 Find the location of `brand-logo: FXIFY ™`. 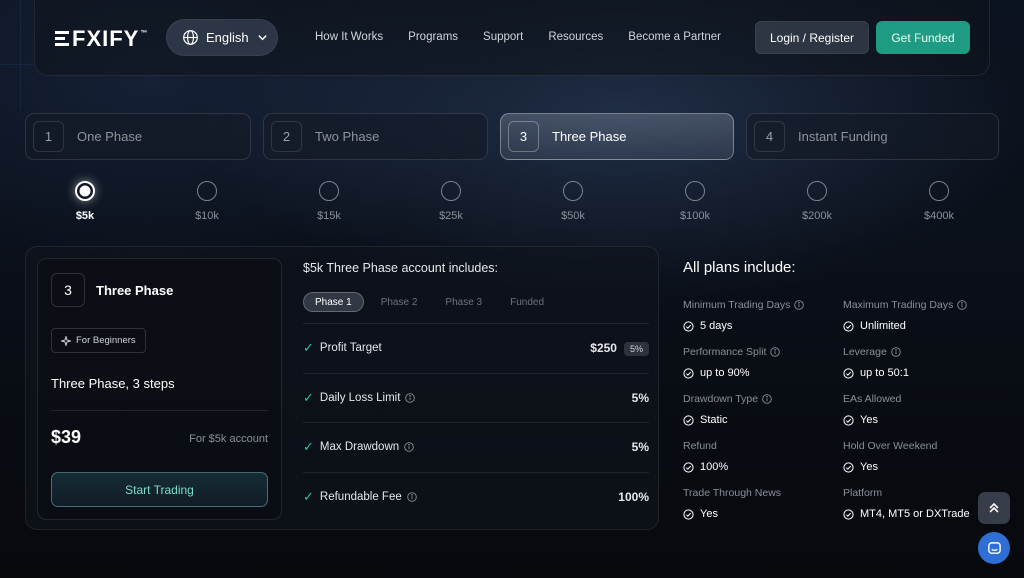

brand-logo: FXIFY ™ is located at coordinates (101, 39).